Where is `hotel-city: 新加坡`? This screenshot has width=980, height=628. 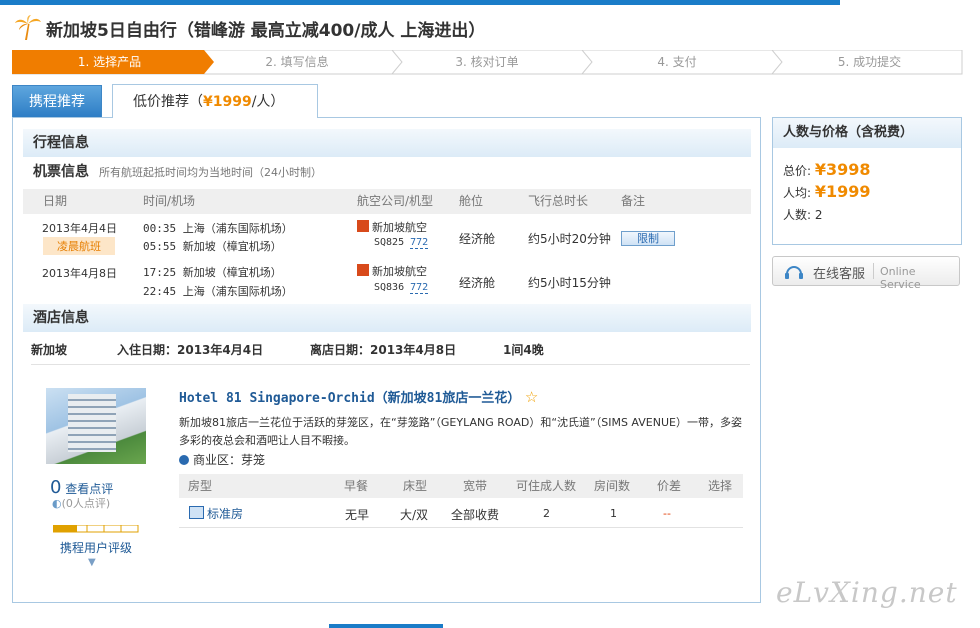 hotel-city: 新加坡 is located at coordinates (49, 350).